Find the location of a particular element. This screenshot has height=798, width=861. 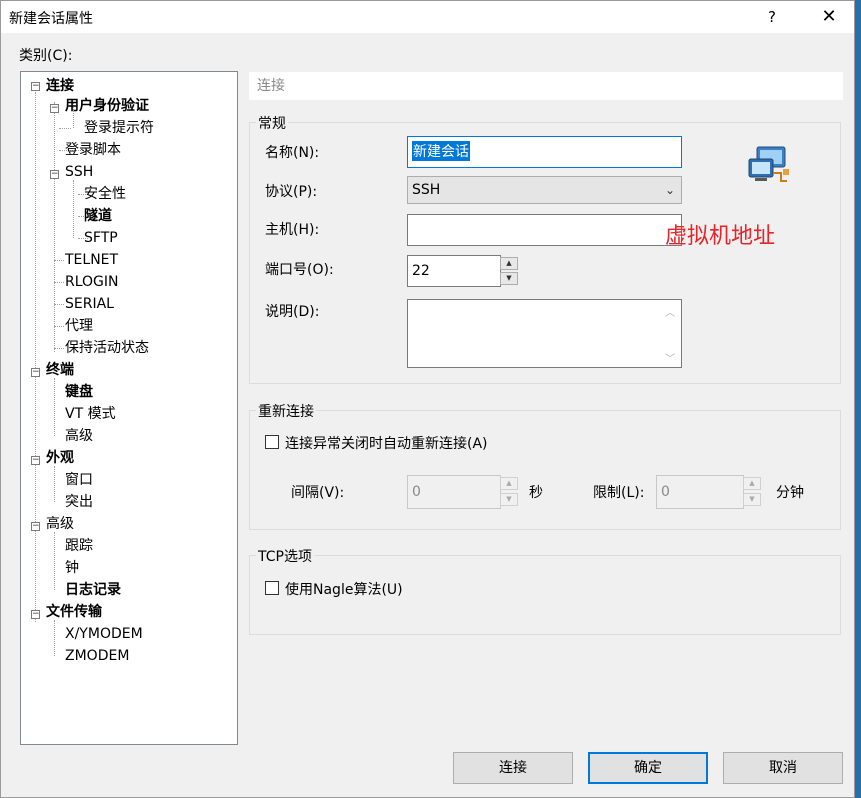

tree-item-telnet: TELNET is located at coordinates (91, 260).